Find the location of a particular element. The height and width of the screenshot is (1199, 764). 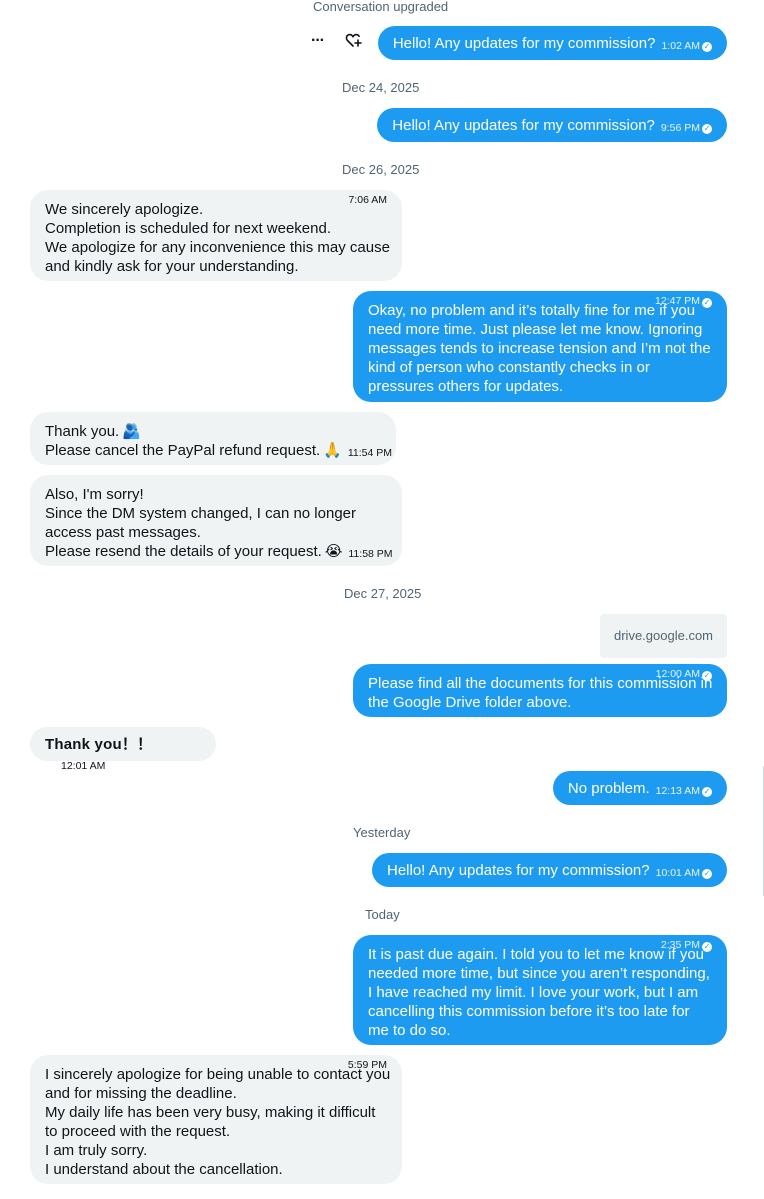

message-text: Thank you！！ is located at coordinates (99, 744).